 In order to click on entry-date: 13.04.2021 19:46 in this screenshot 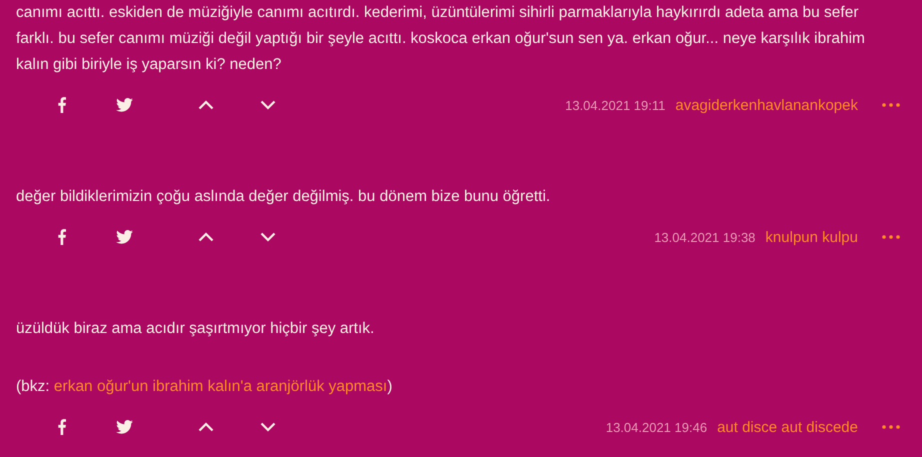, I will do `click(657, 427)`.